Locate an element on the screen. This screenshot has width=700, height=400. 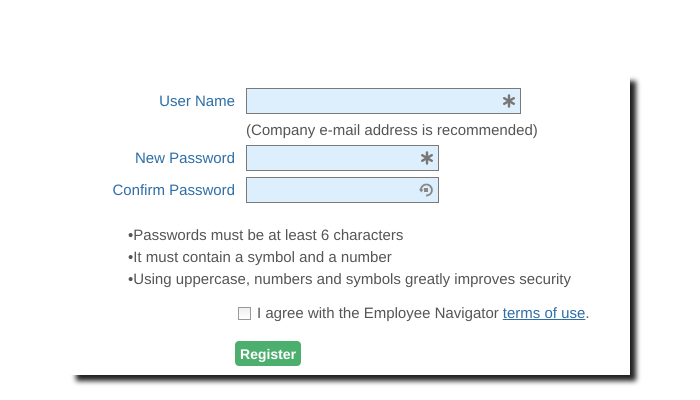
register-button: Register is located at coordinates (268, 353).